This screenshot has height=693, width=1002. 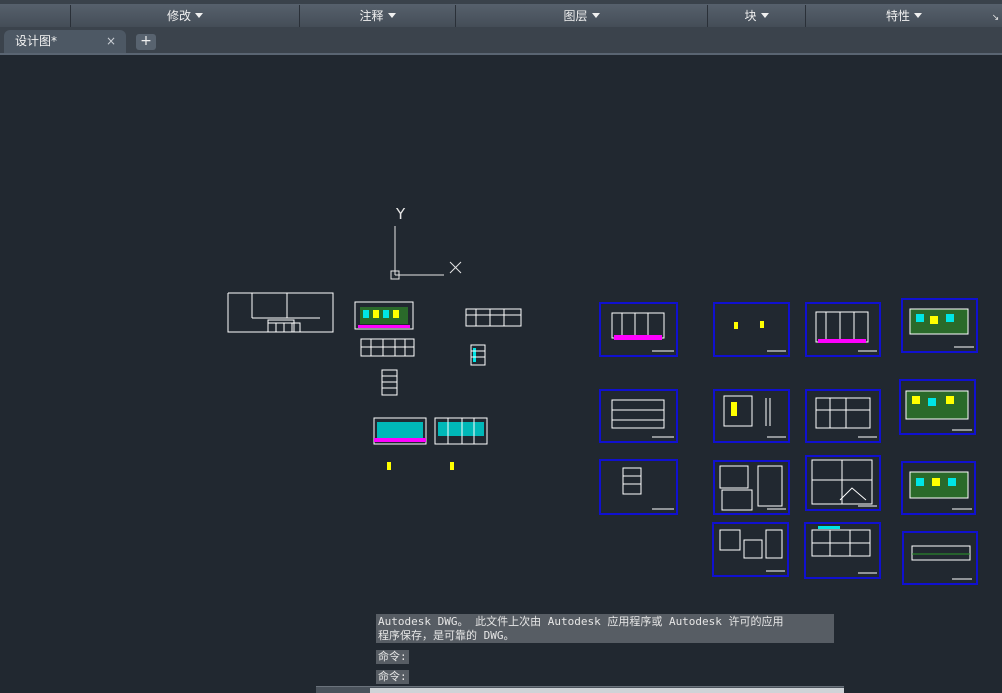 I want to click on panel-annotation: 注释, so click(x=377, y=16).